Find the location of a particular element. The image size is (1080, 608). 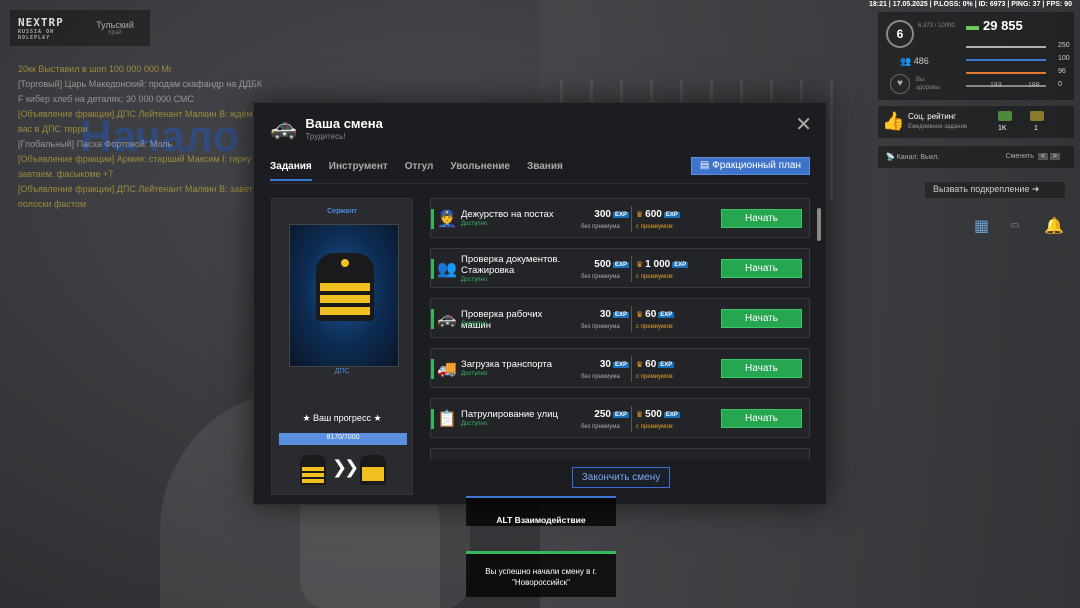

call-backup-button: Вызвать подкрепление ➜ is located at coordinates (995, 190).